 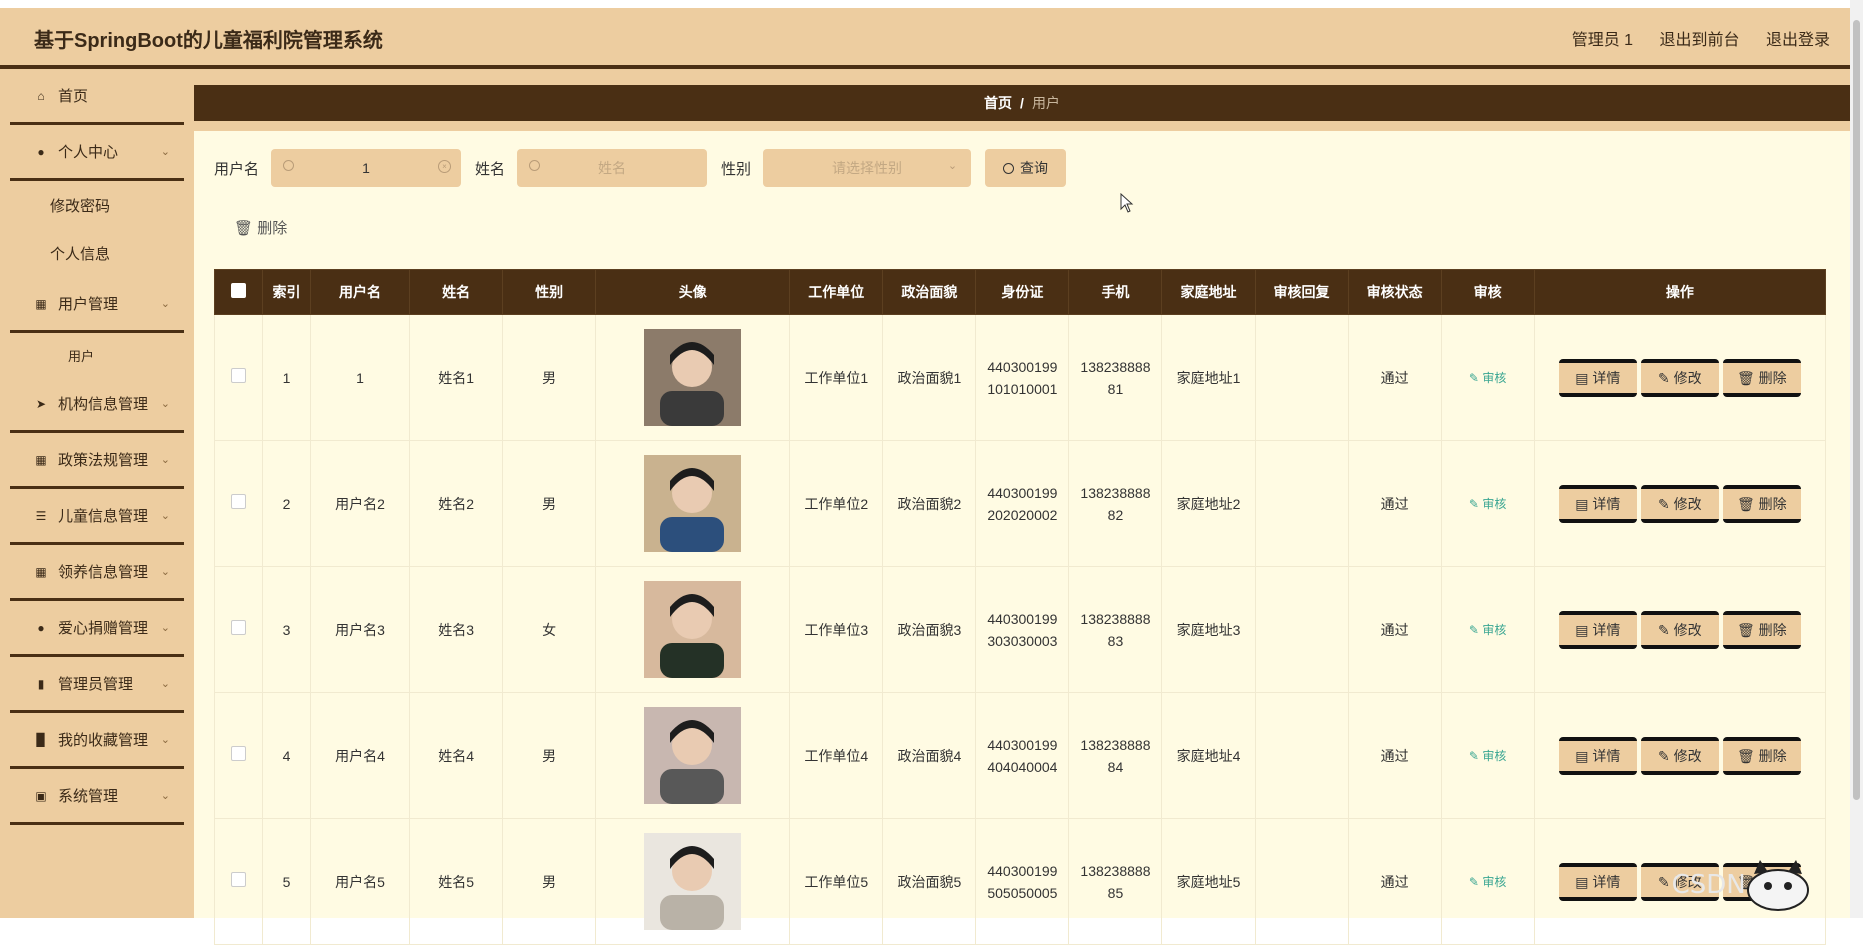 I want to click on sidebar-item-system: ▣ 系统管理 ⌄, so click(x=97, y=797).